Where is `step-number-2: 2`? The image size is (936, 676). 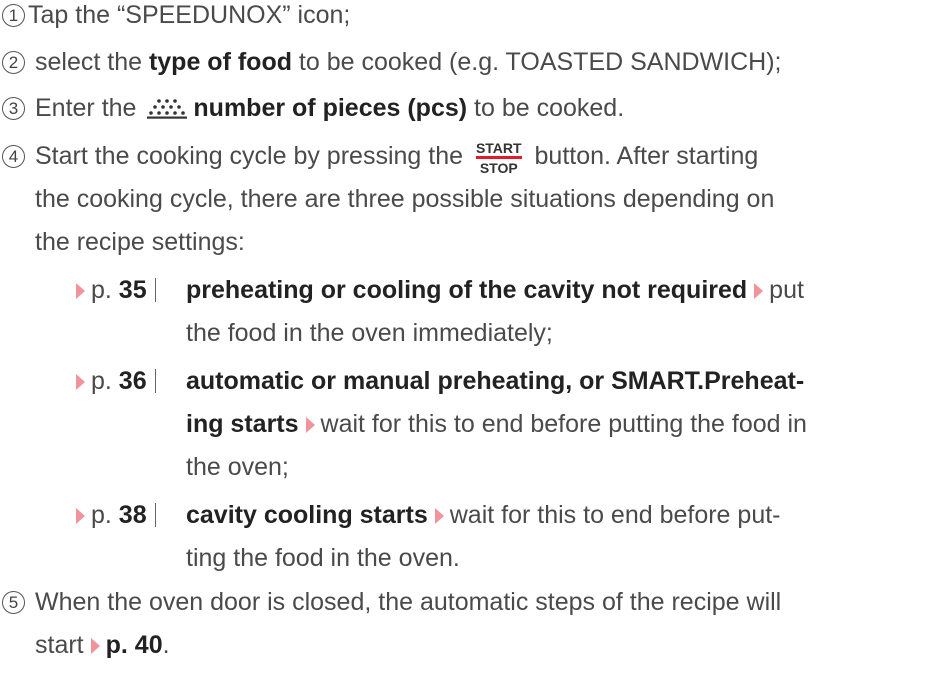 step-number-2: 2 is located at coordinates (13, 62).